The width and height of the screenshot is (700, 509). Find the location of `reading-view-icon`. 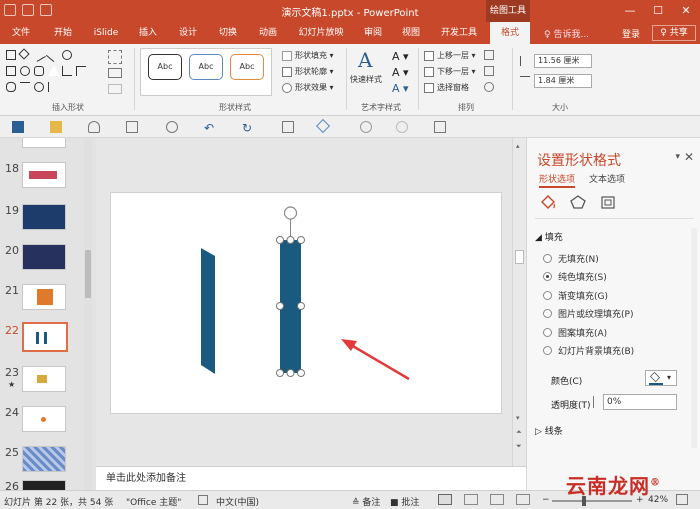

reading-view-icon is located at coordinates (497, 499).